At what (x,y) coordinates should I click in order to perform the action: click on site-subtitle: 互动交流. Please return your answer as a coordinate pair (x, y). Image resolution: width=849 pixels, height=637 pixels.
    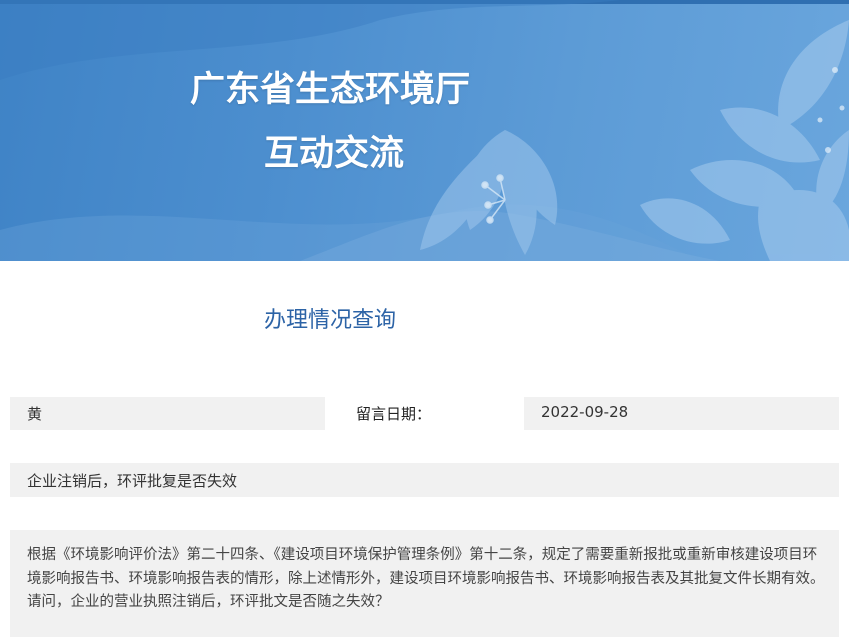
    Looking at the image, I should click on (334, 154).